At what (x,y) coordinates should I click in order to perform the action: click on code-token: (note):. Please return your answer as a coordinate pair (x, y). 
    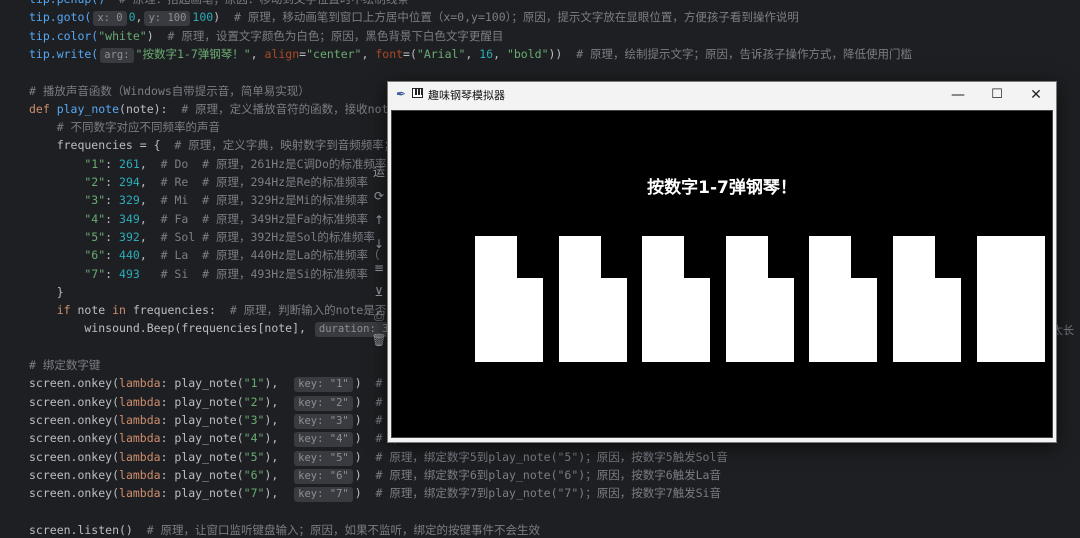
    Looking at the image, I should click on (143, 108).